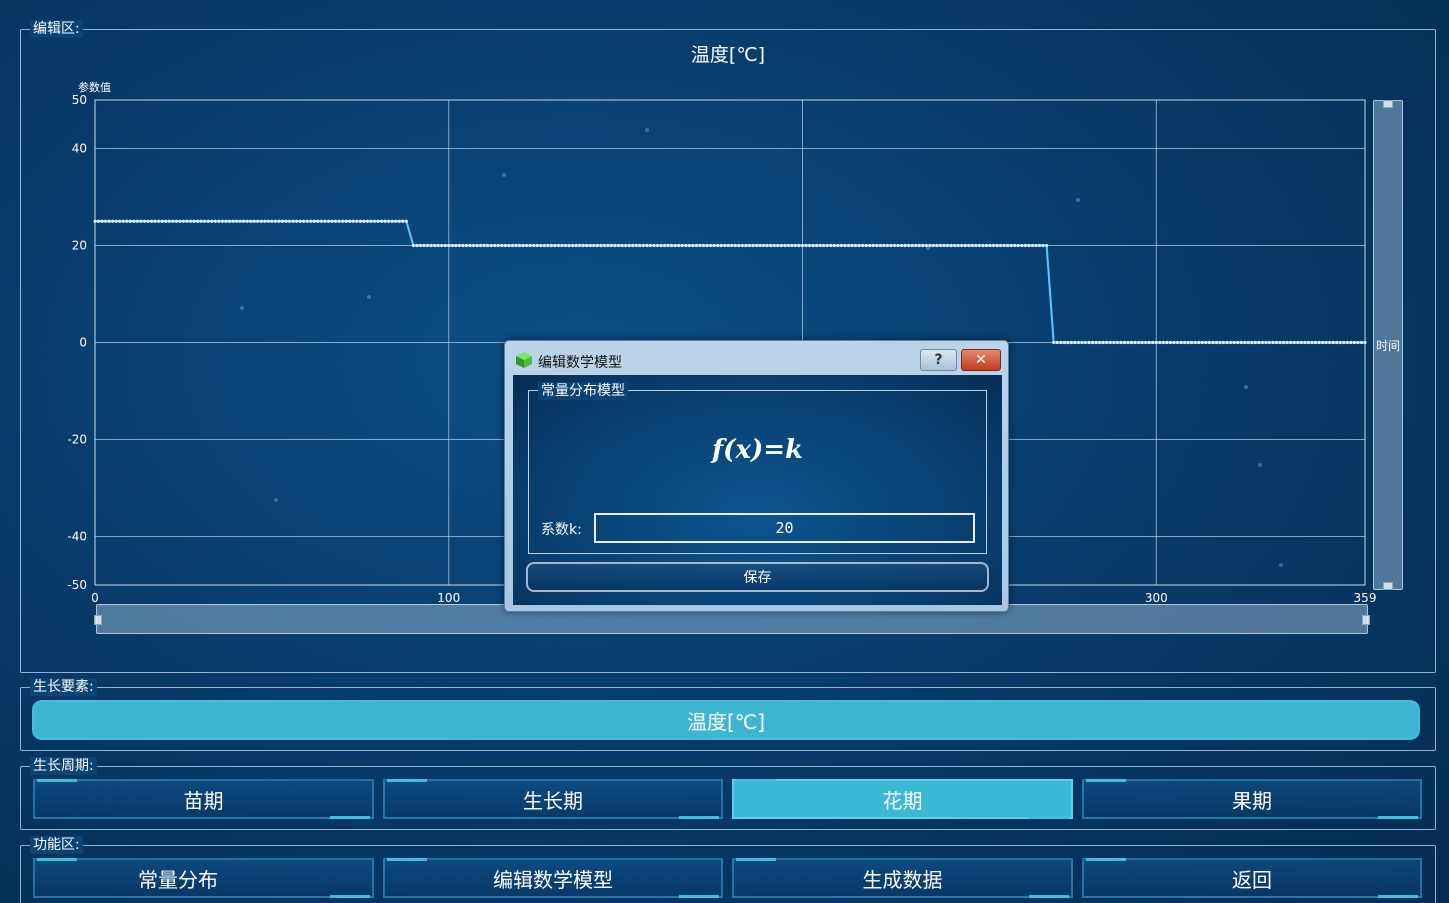 The image size is (1449, 903). Describe the element at coordinates (1388, 345) in the screenshot. I see `vertical-scrollbar: 时间` at that location.